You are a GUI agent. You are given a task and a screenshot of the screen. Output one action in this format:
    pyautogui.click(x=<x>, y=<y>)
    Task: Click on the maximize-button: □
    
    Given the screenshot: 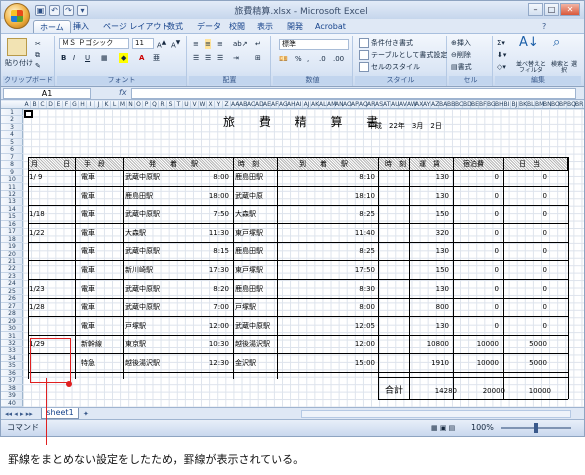 What is the action you would take?
    pyautogui.click(x=551, y=9)
    